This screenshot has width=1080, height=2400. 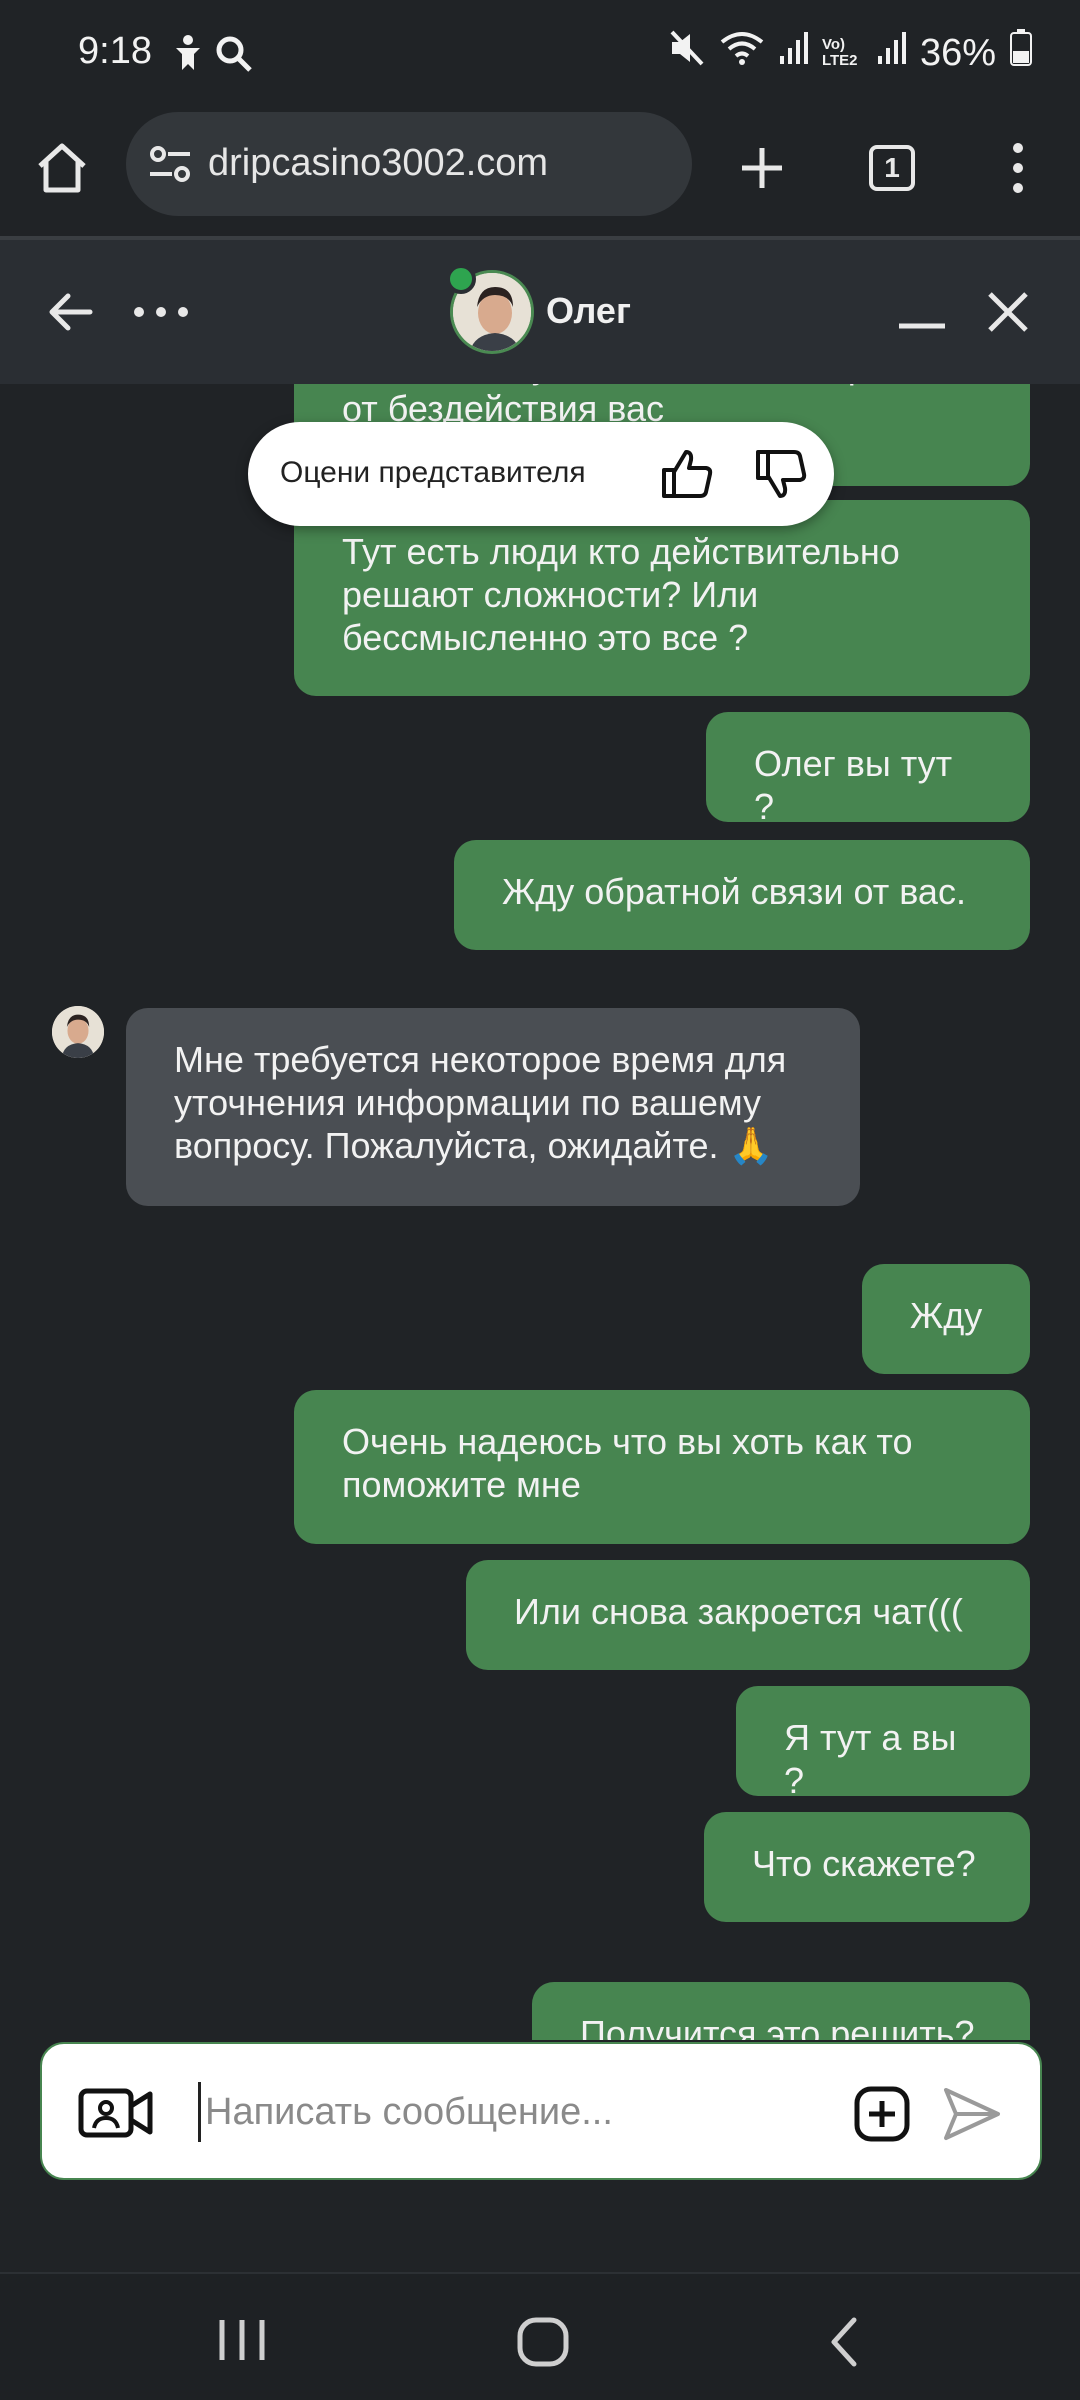 What do you see at coordinates (781, 2011) in the screenshot?
I see `message-bubble-outgoing: Получится это решить?` at bounding box center [781, 2011].